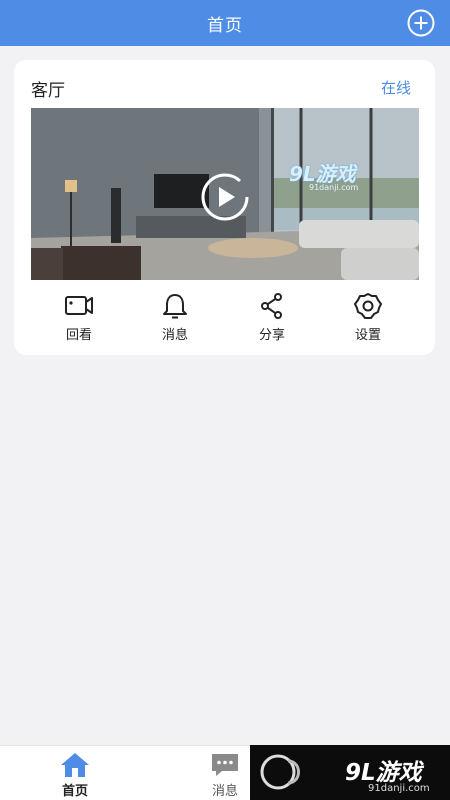  I want to click on settings-button: 设置, so click(368, 316).